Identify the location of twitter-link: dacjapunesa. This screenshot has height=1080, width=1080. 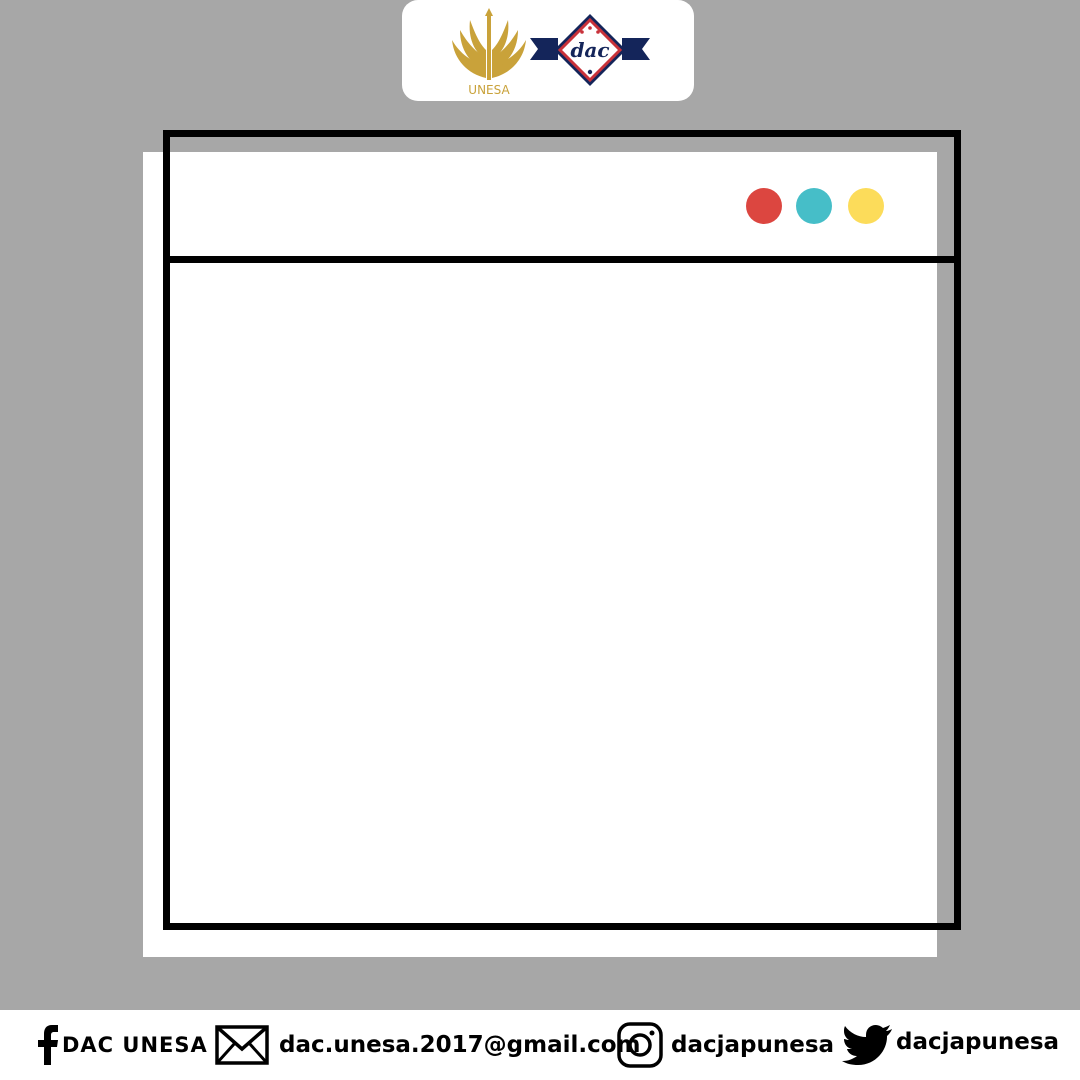
(950, 1045).